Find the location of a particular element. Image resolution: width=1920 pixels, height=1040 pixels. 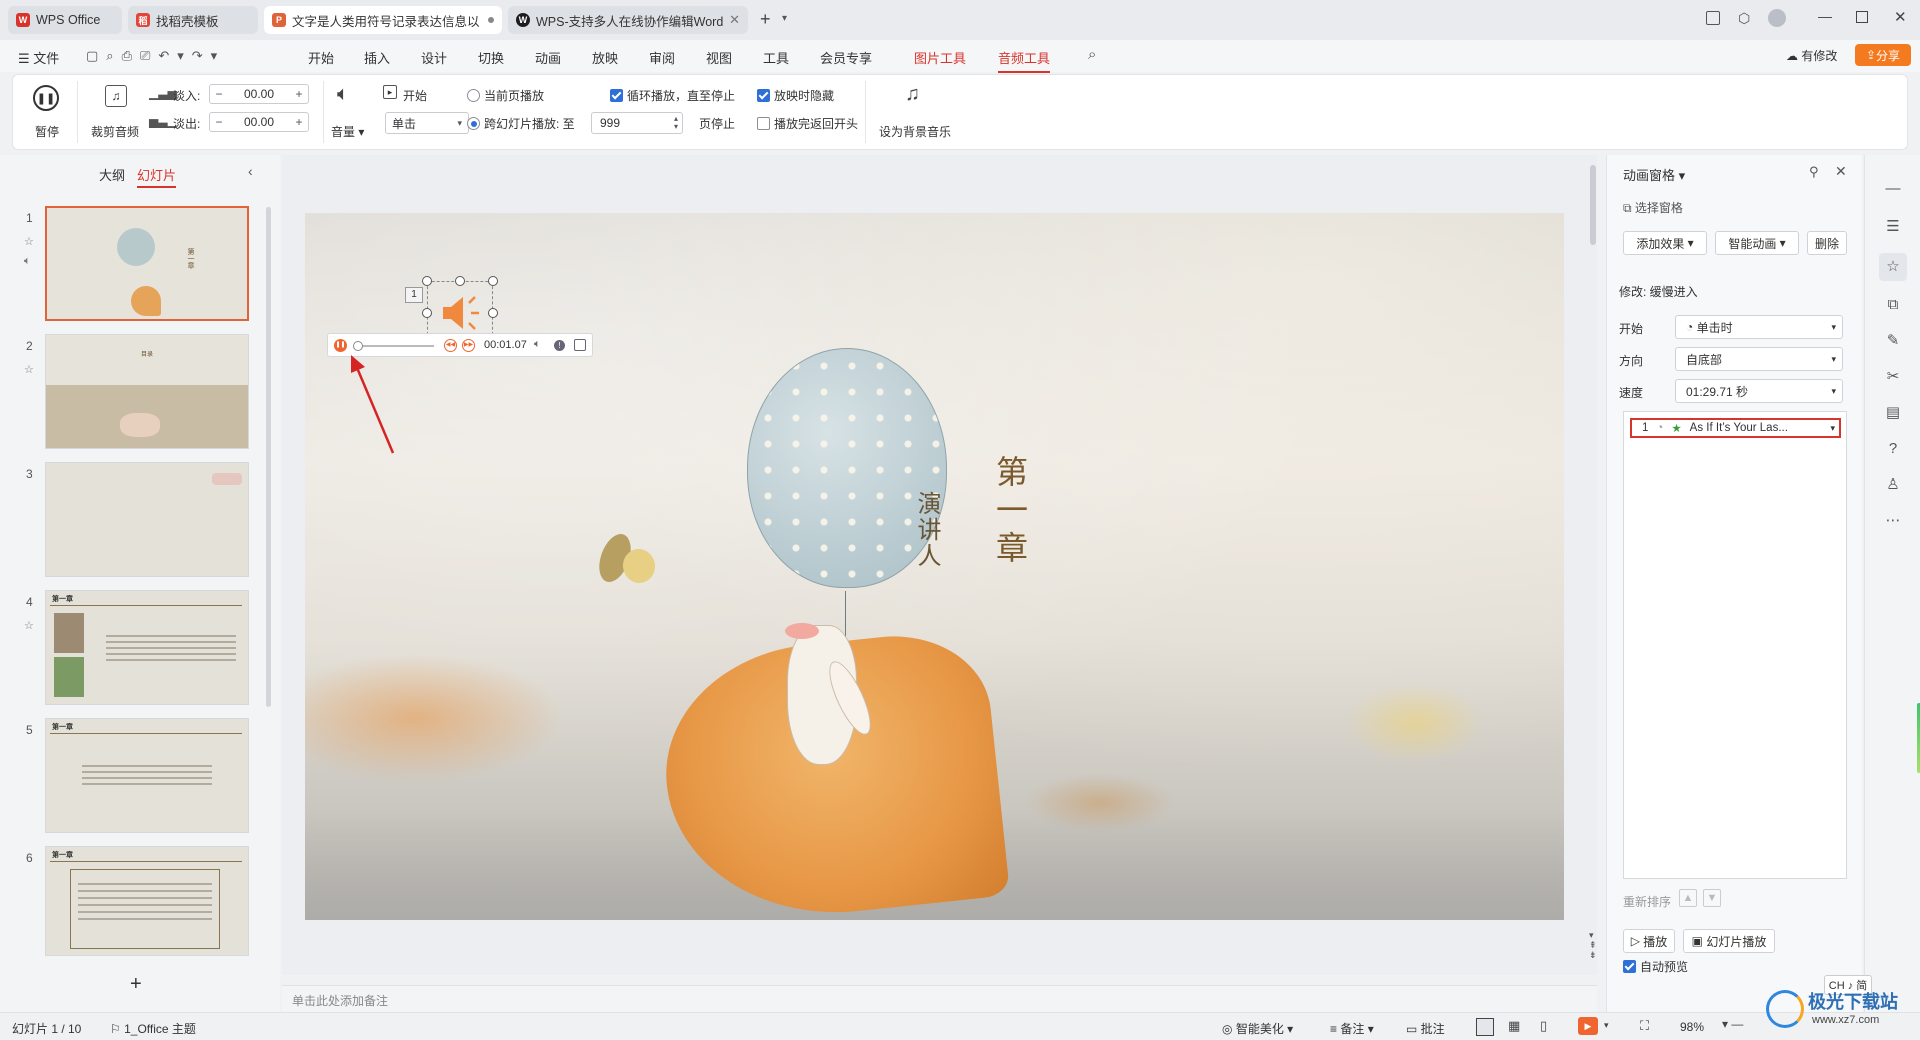

share-button: ⇪ 分享 is located at coordinates (1883, 55).